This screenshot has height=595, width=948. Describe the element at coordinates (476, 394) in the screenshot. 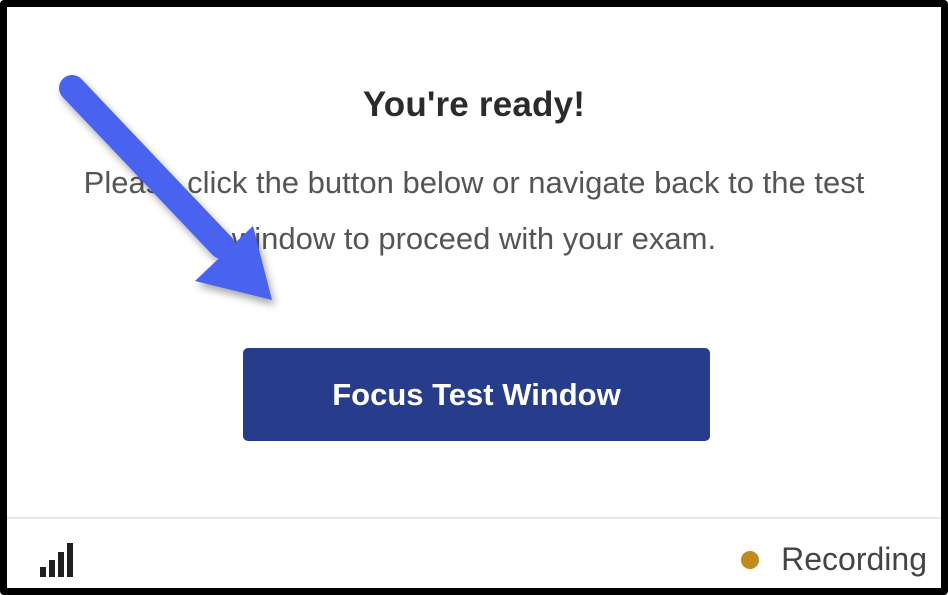

I see `focus-test-window-button: Focus Test Window` at that location.